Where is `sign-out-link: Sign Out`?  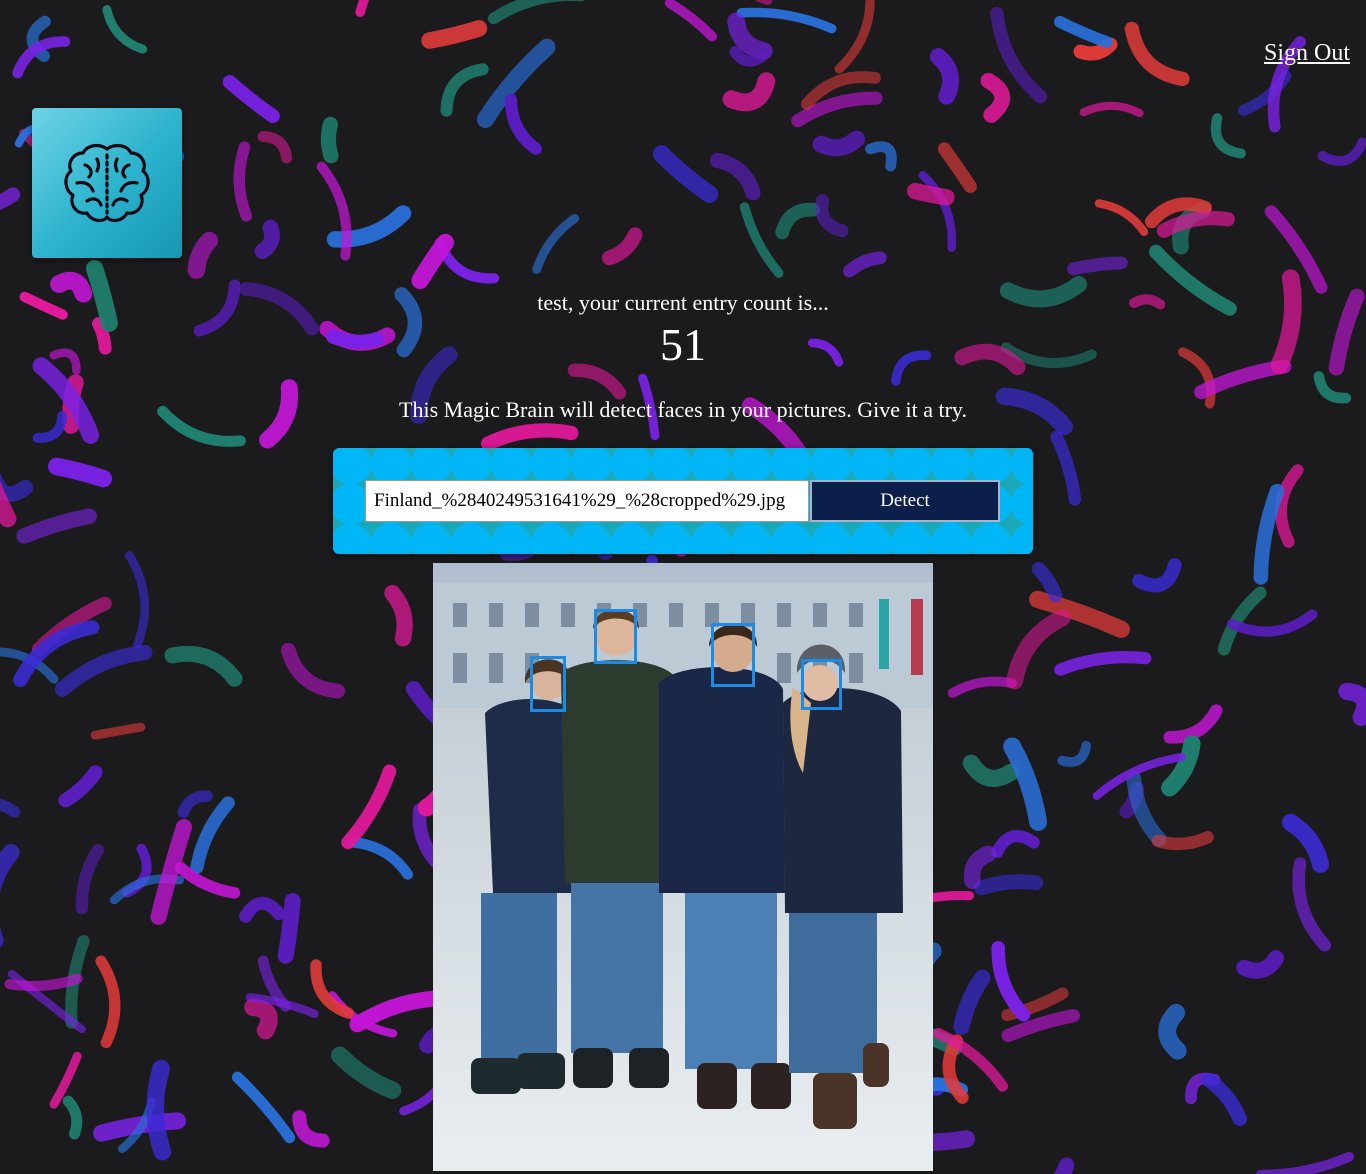
sign-out-link: Sign Out is located at coordinates (1307, 53).